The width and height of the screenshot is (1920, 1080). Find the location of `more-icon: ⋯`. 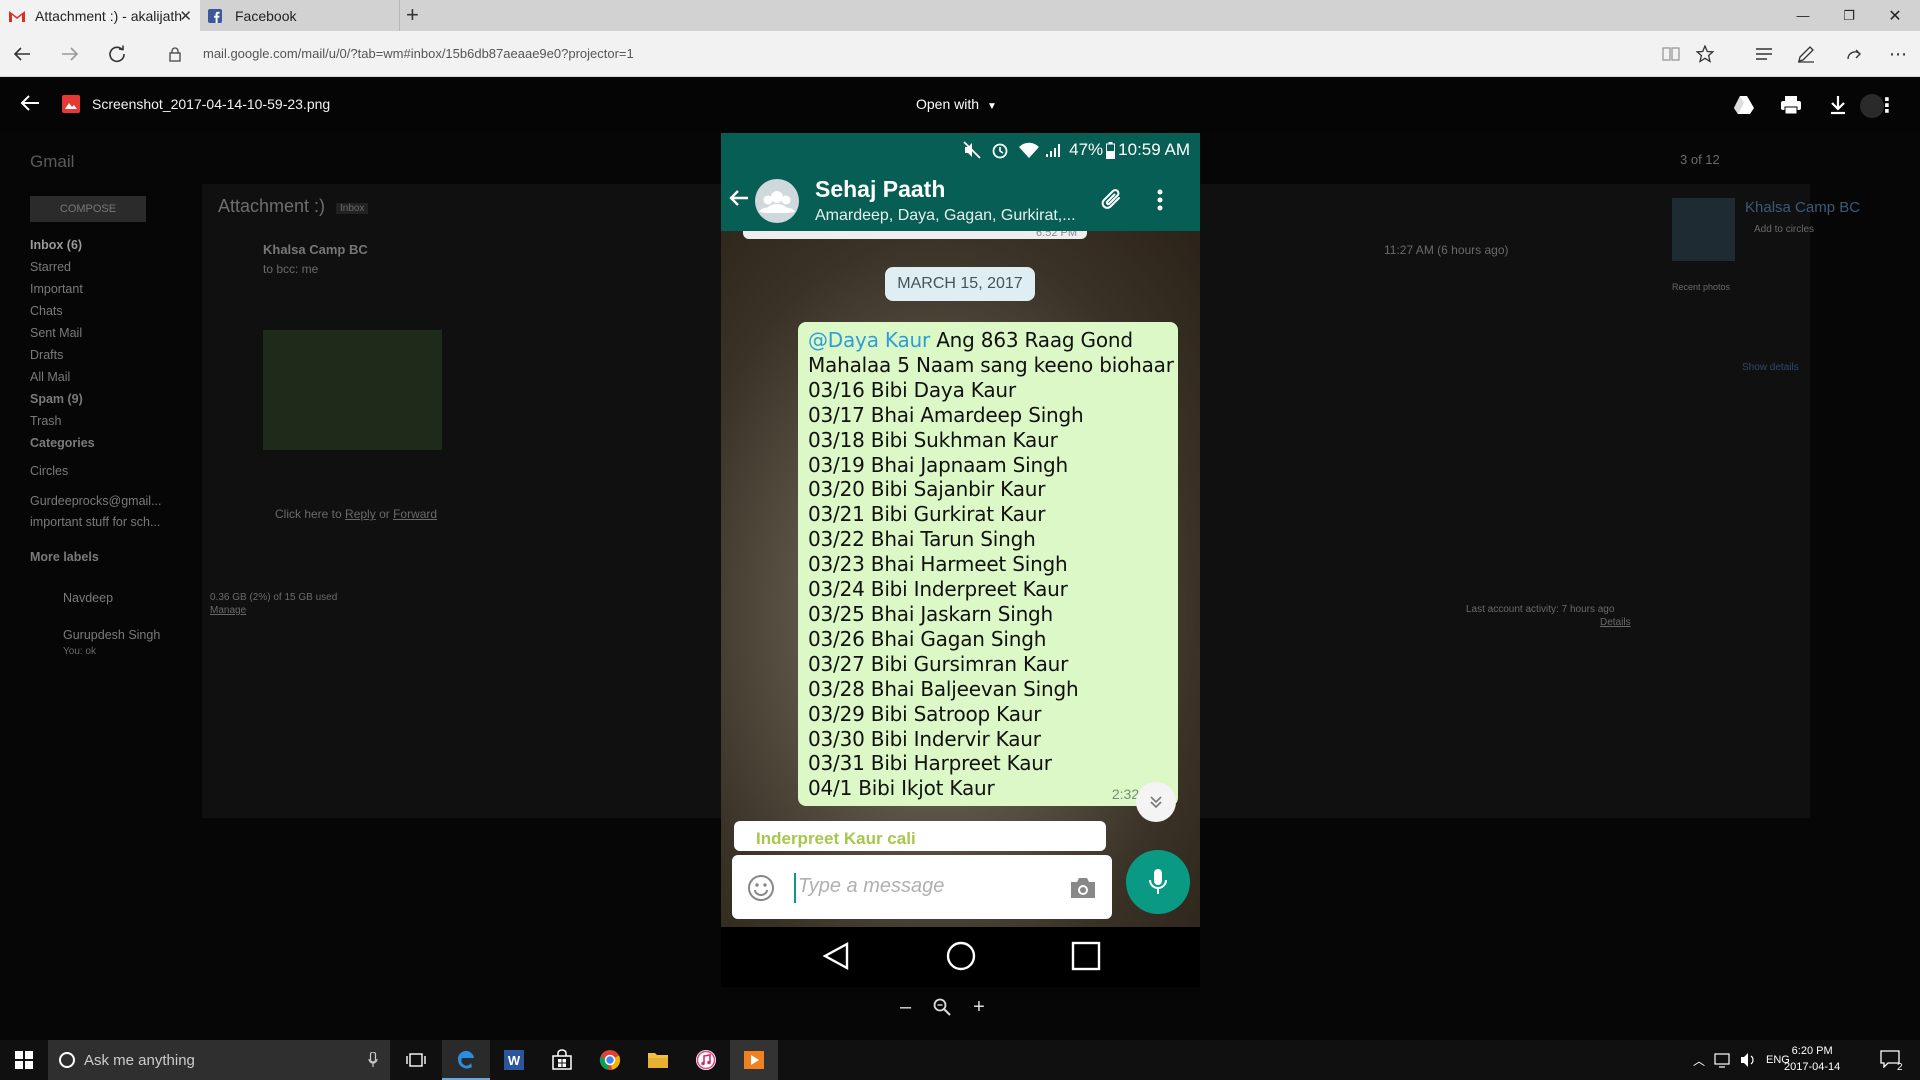

more-icon: ⋯ is located at coordinates (1898, 54).